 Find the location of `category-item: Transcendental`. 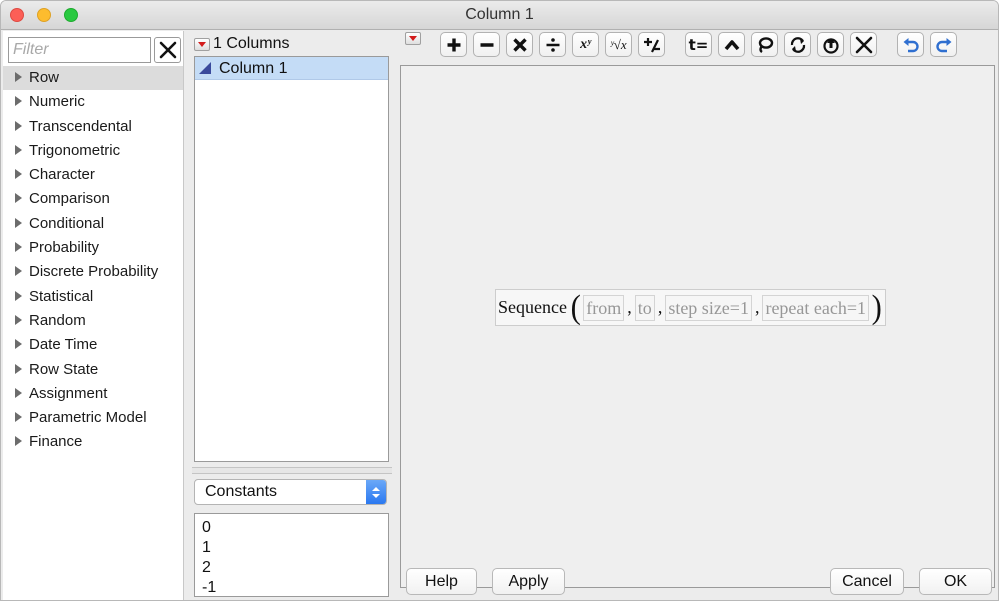

category-item: Transcendental is located at coordinates (93, 127).